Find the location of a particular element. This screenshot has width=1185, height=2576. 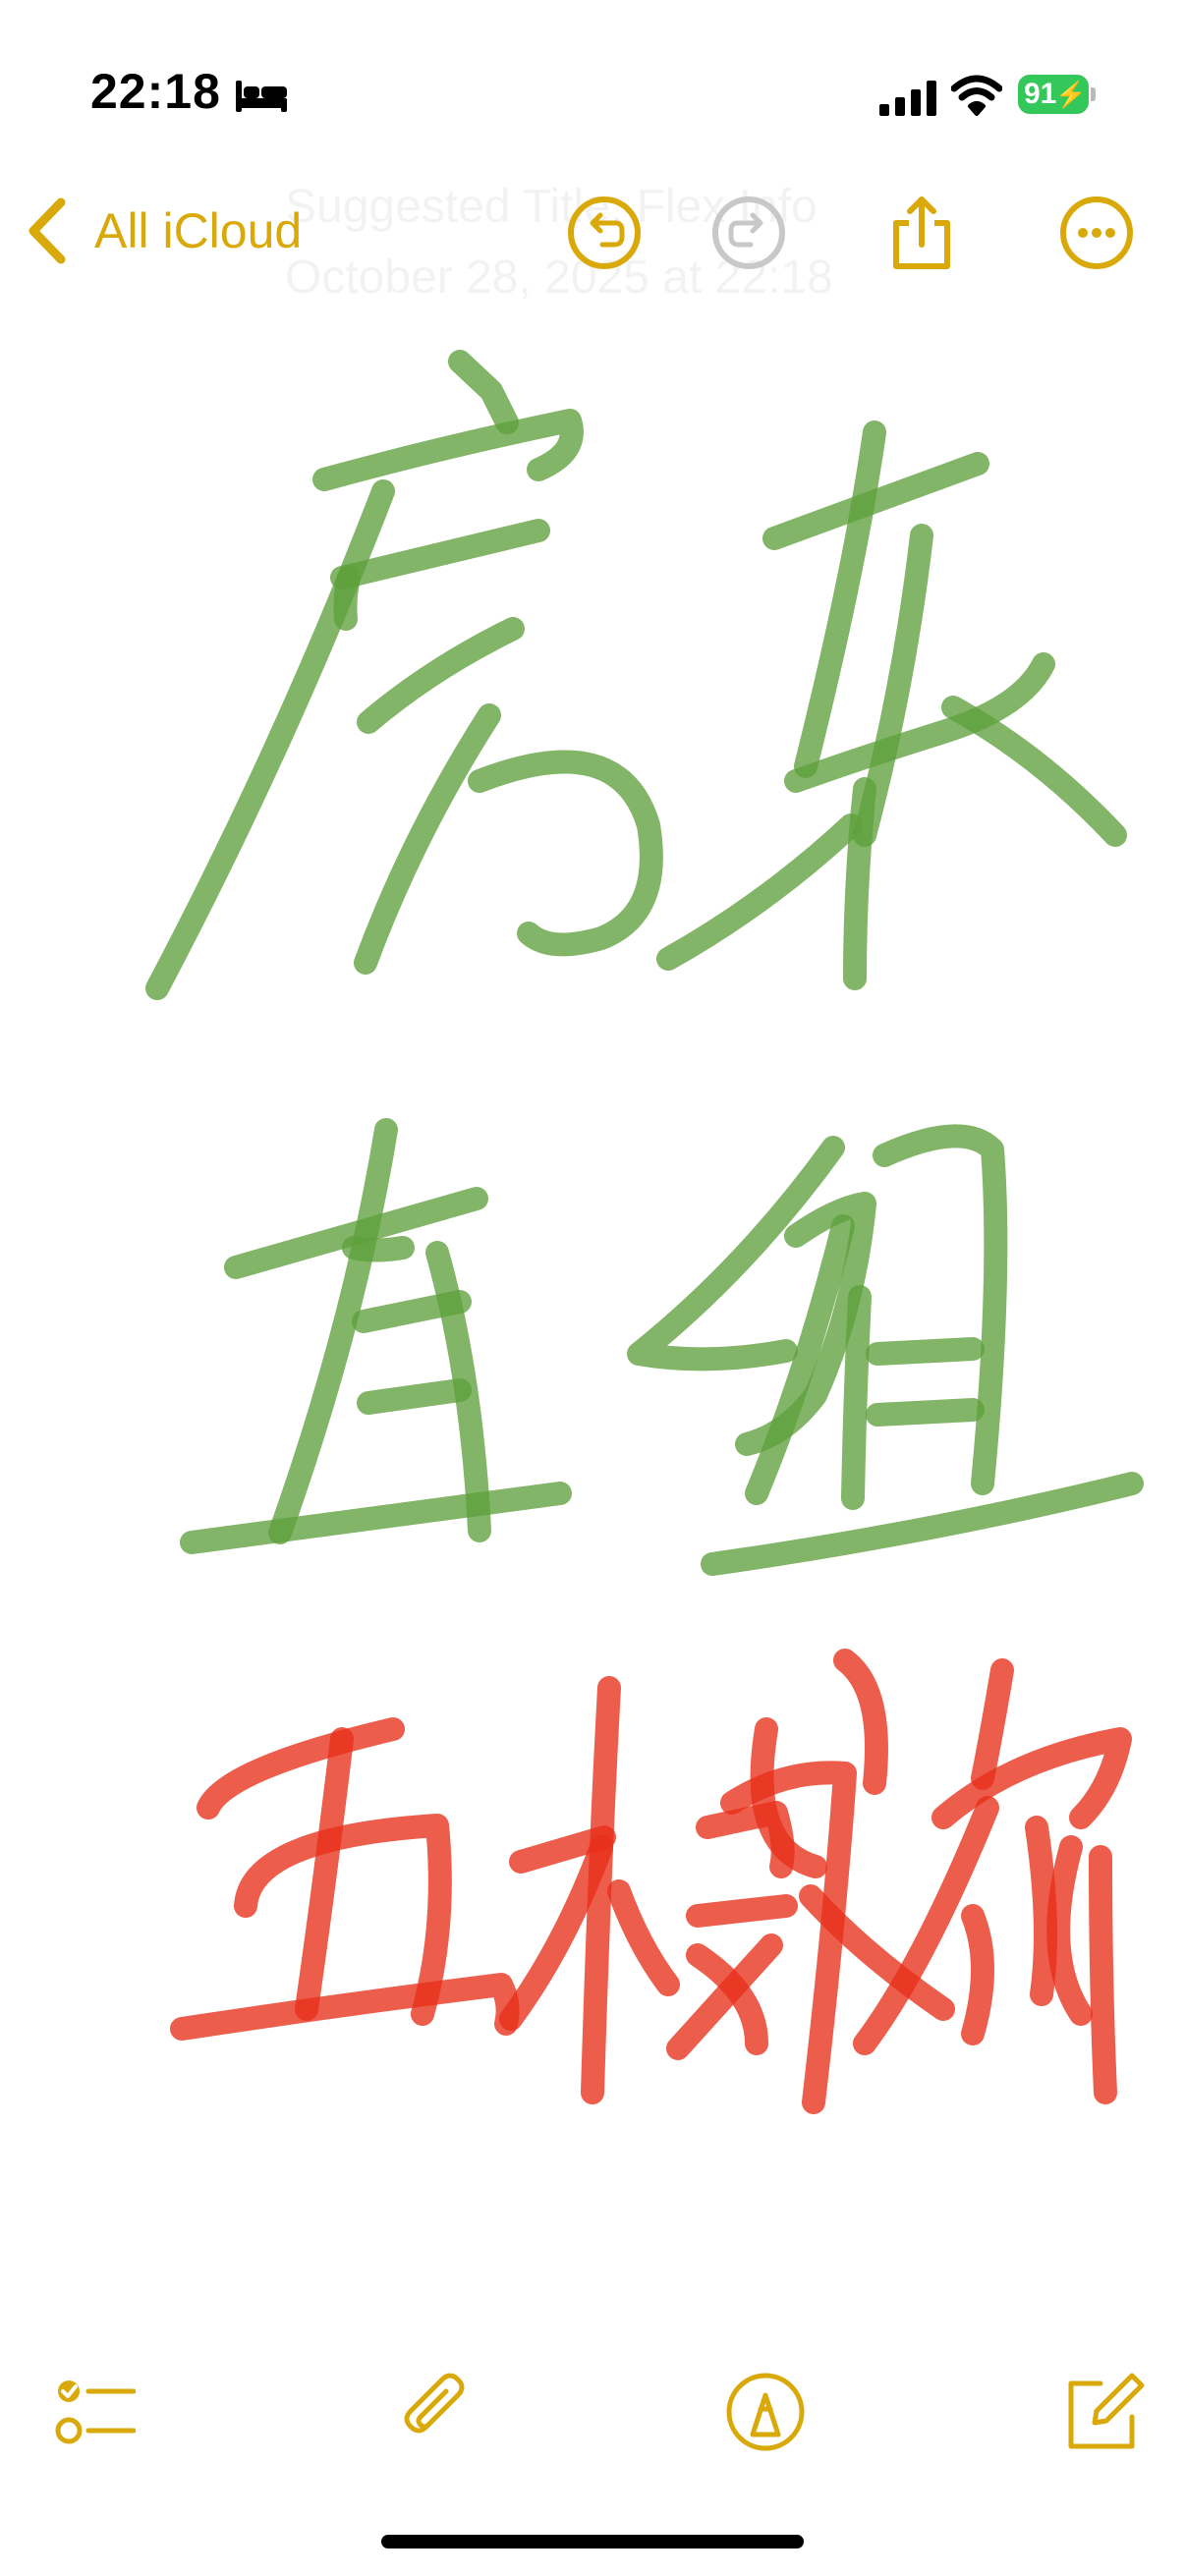

battery-icon: 91 ⚡ is located at coordinates (1057, 94).